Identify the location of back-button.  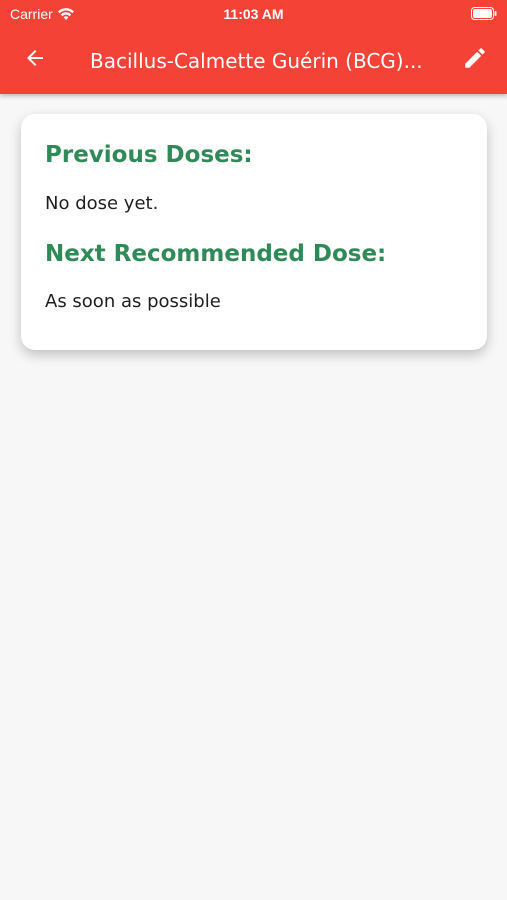
(35, 60).